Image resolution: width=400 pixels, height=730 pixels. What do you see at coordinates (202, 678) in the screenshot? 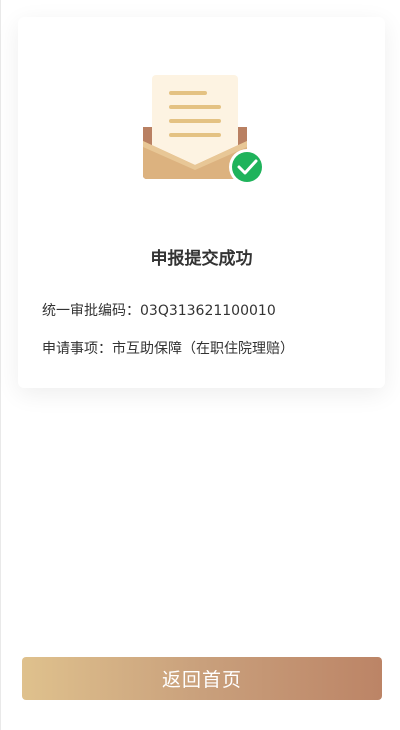
I see `return-home-button: 返回首页` at bounding box center [202, 678].